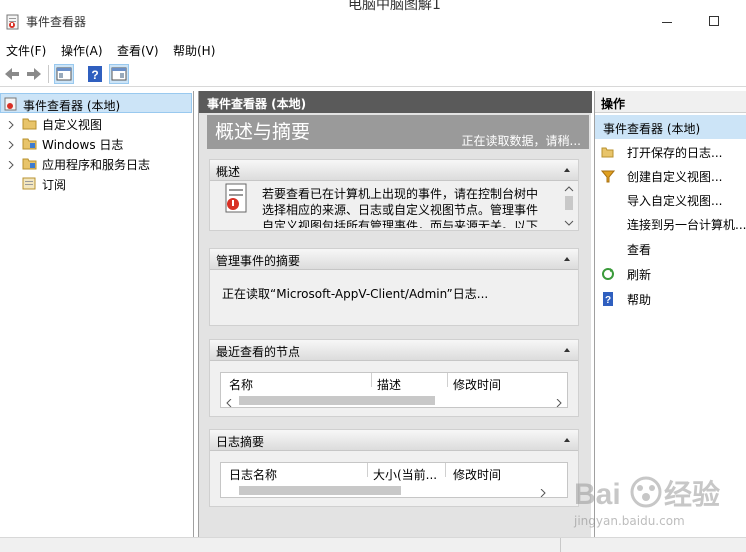  Describe the element at coordinates (253, 474) in the screenshot. I see `column-header-log-name: 日志名称` at that location.